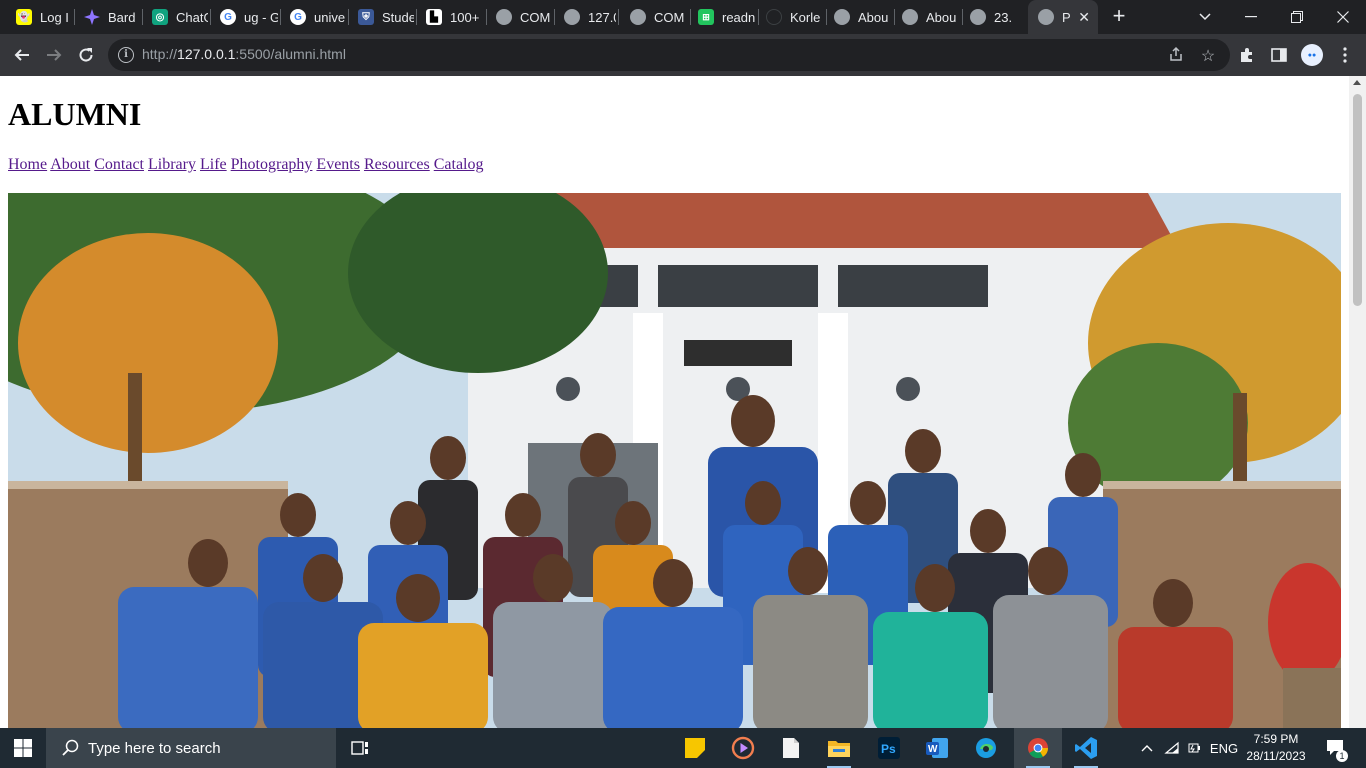  I want to click on minimize-button, so click(1251, 17).